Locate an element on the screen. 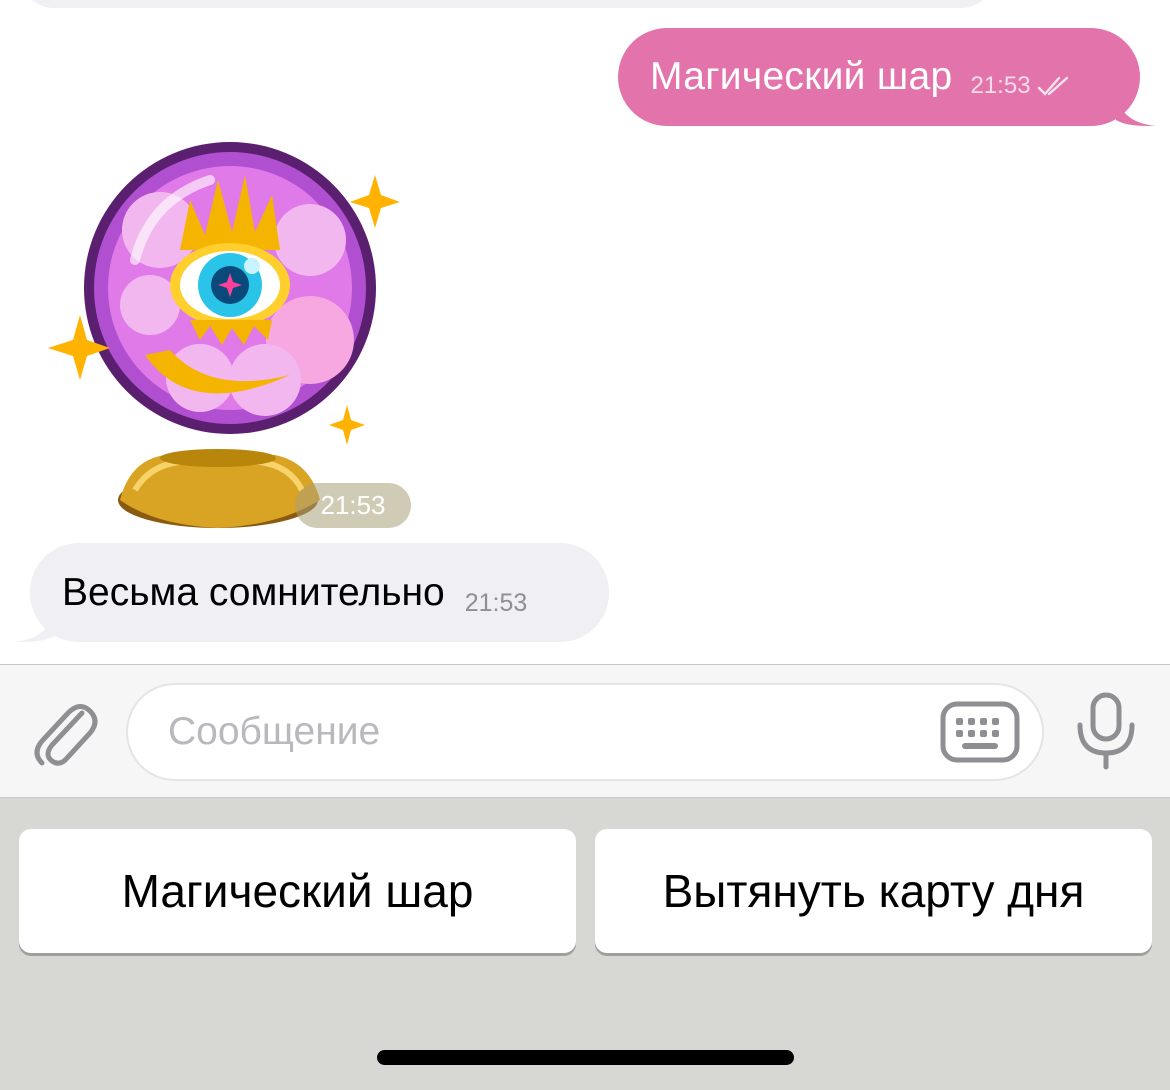 The image size is (1170, 1090). keyboard-icon is located at coordinates (980, 732).